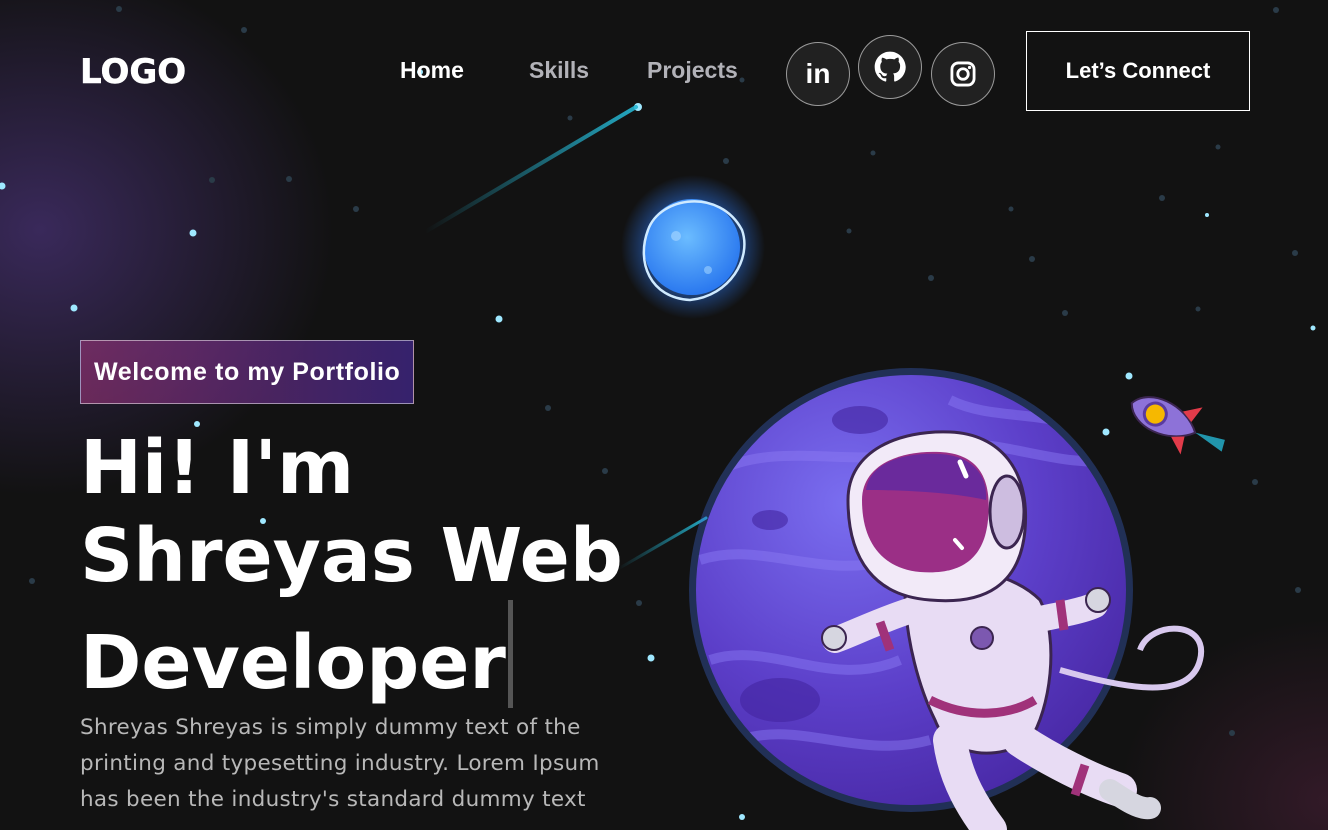 Image resolution: width=1328 pixels, height=830 pixels. I want to click on rocket-icon, so click(1177, 425).